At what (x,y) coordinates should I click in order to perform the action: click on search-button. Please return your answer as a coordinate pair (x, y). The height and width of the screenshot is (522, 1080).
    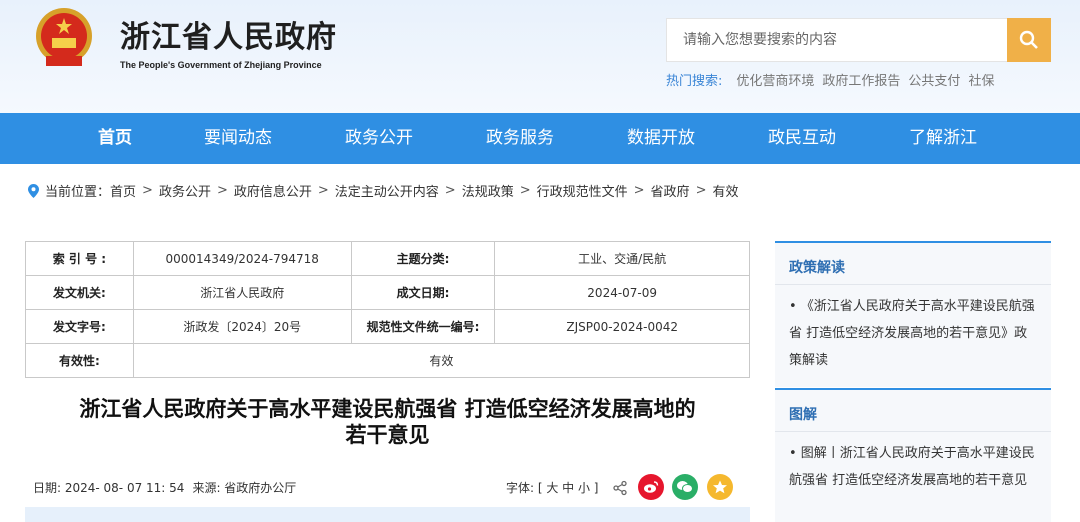
    Looking at the image, I should click on (1029, 40).